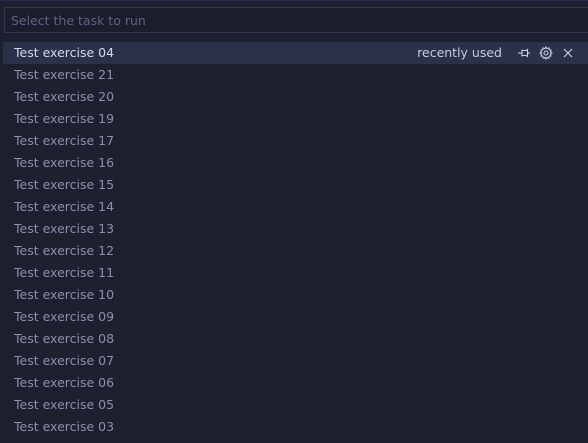 This screenshot has width=588, height=443. Describe the element at coordinates (546, 53) in the screenshot. I see `gear-icon` at that location.